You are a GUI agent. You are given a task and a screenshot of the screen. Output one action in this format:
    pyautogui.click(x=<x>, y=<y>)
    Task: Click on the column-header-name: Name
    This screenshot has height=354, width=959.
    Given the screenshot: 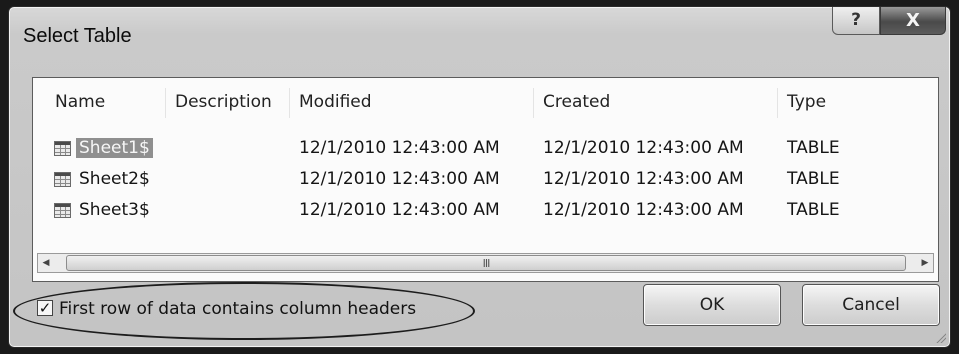 What is the action you would take?
    pyautogui.click(x=80, y=102)
    